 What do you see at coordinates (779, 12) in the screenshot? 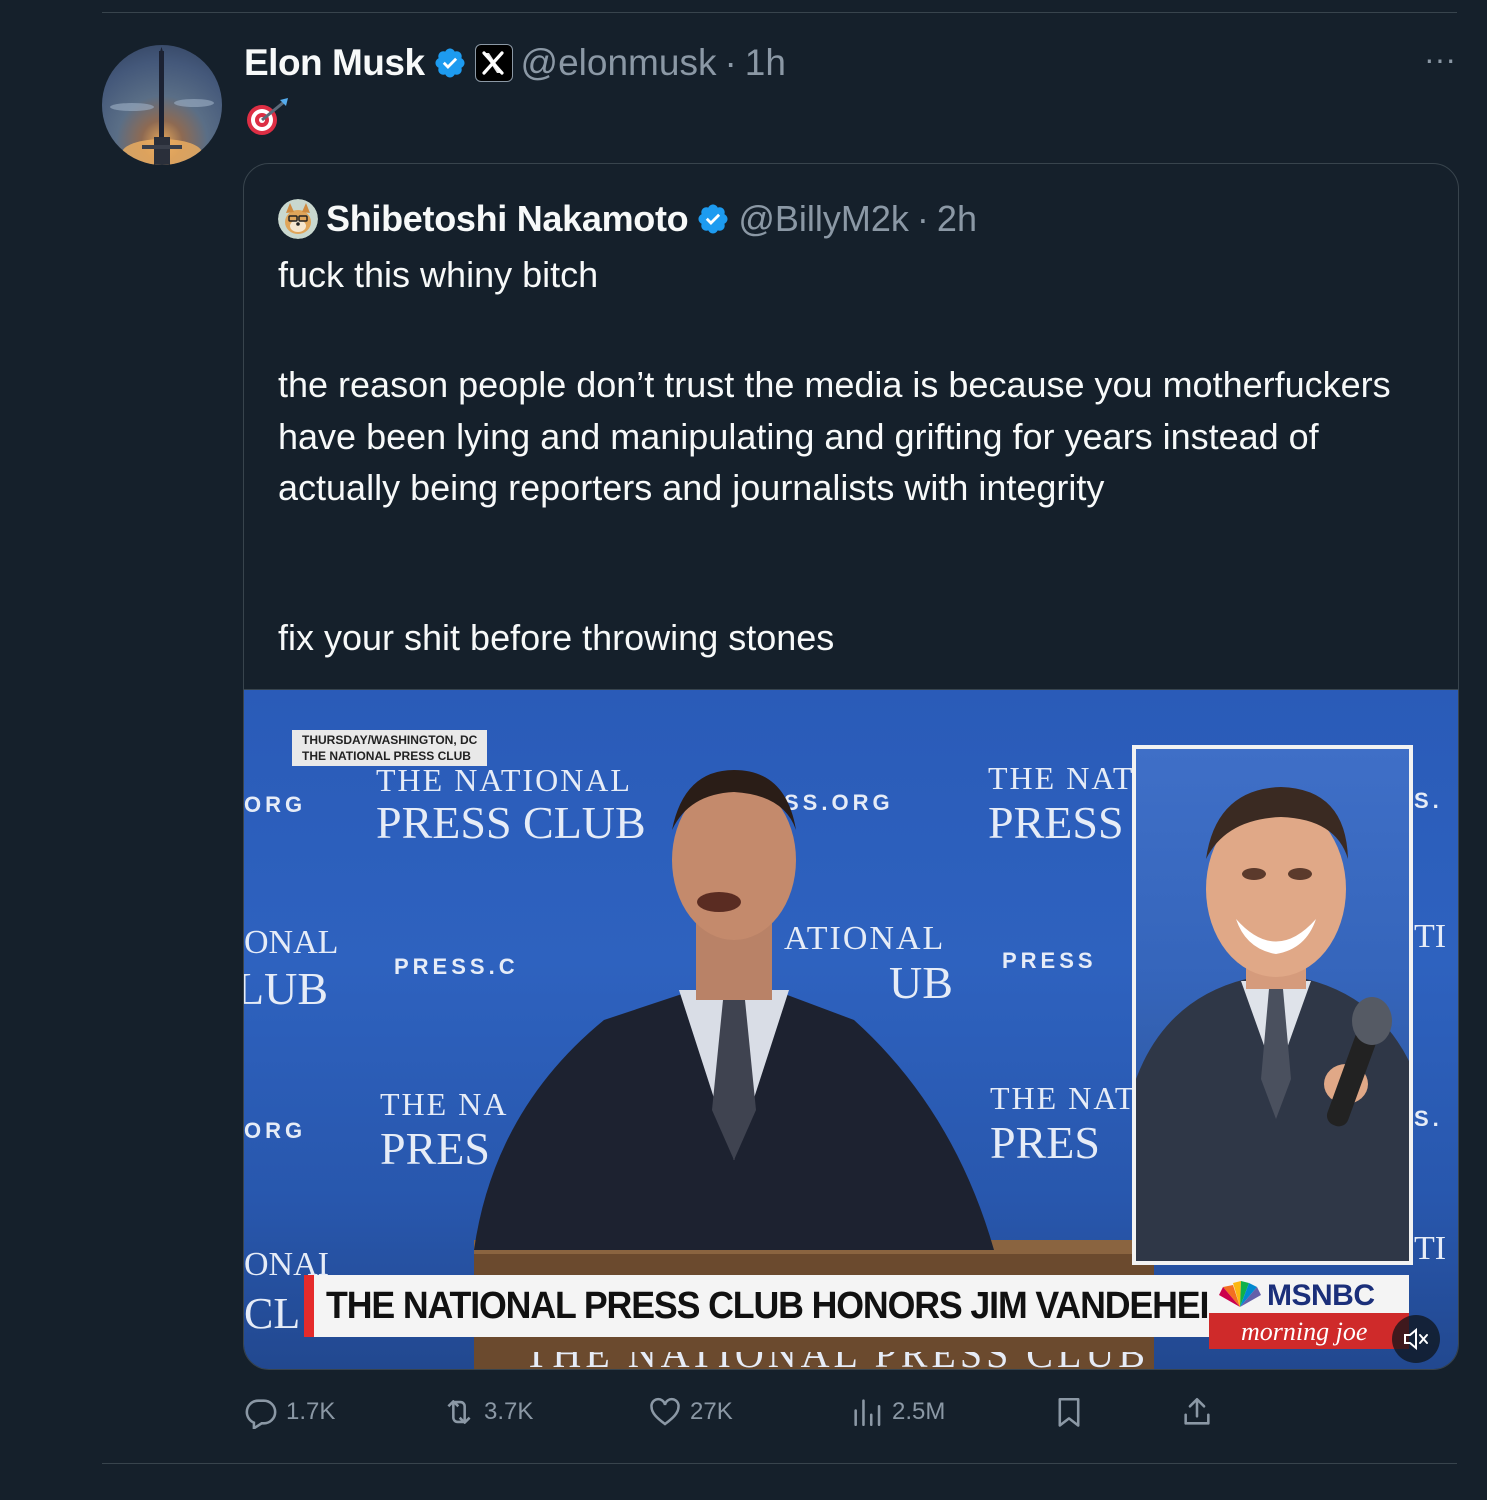
I see `top-divider` at bounding box center [779, 12].